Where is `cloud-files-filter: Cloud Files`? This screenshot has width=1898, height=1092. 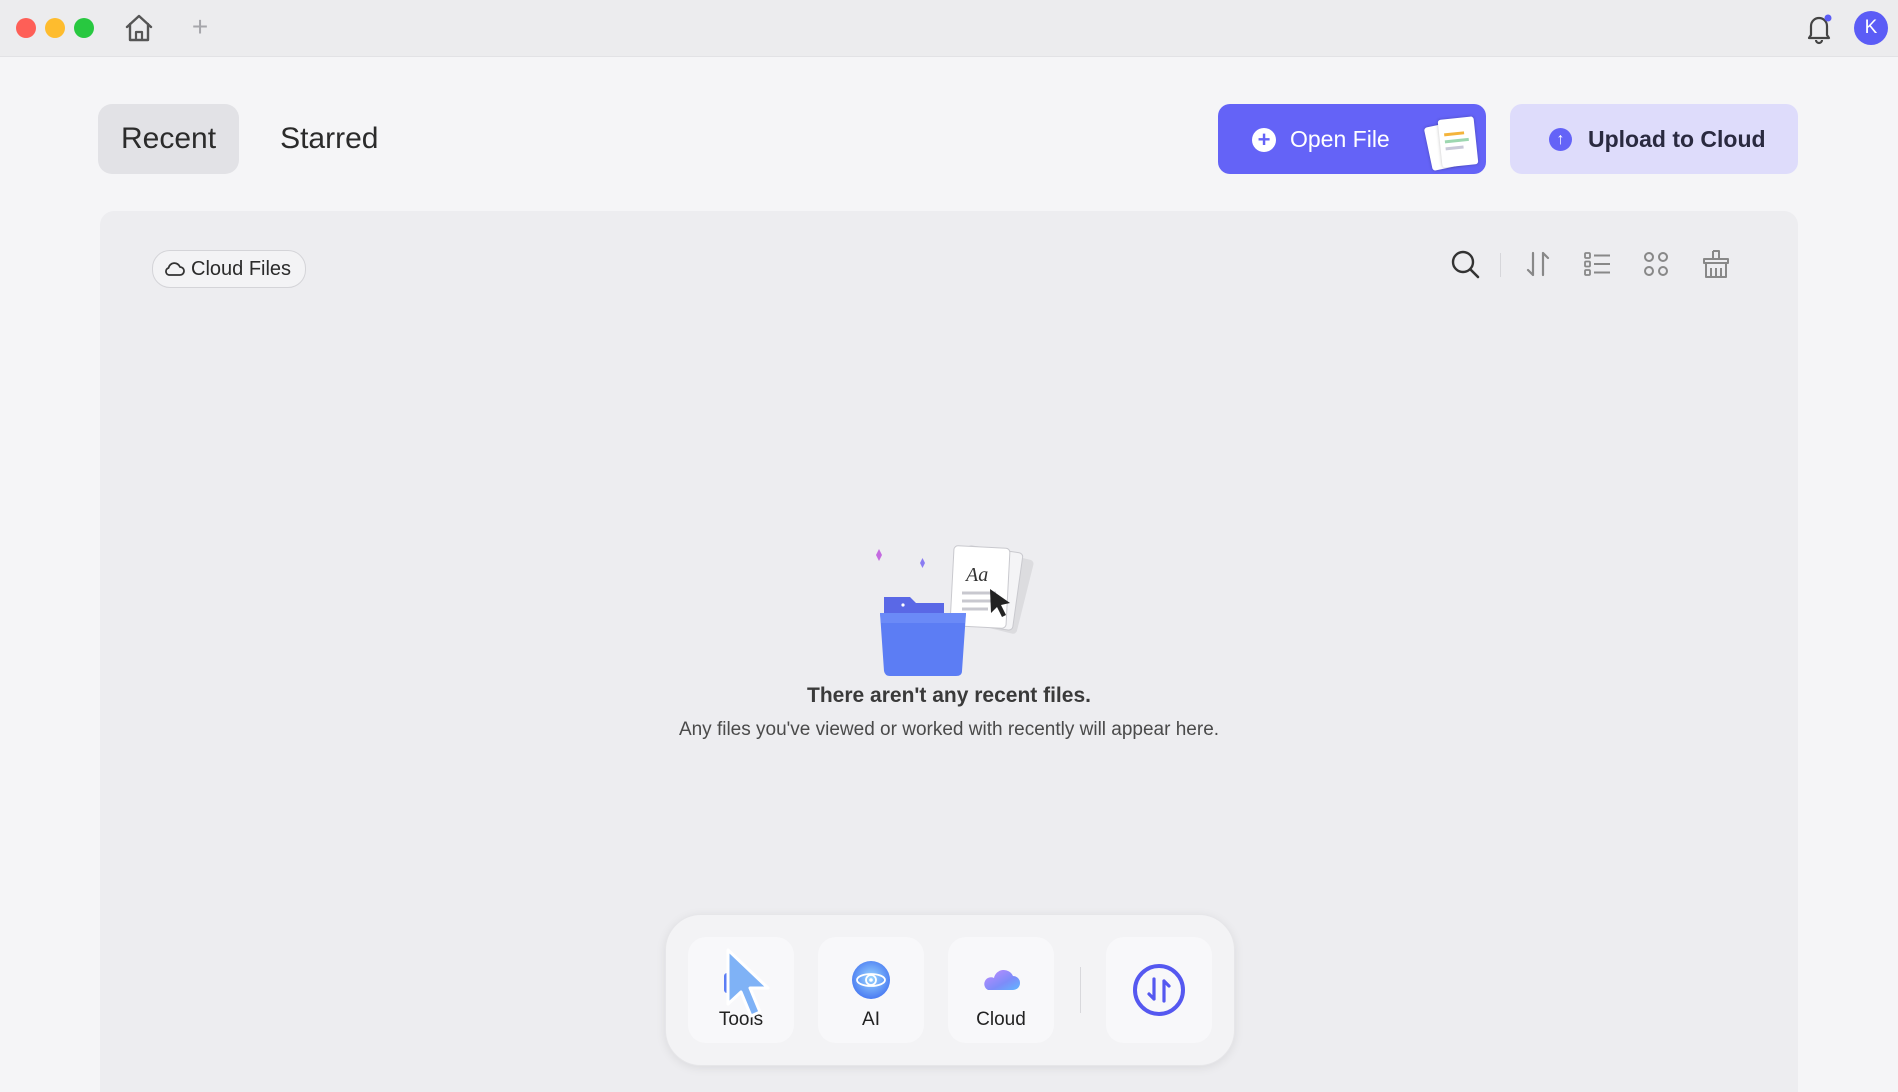
cloud-files-filter: Cloud Files is located at coordinates (229, 269).